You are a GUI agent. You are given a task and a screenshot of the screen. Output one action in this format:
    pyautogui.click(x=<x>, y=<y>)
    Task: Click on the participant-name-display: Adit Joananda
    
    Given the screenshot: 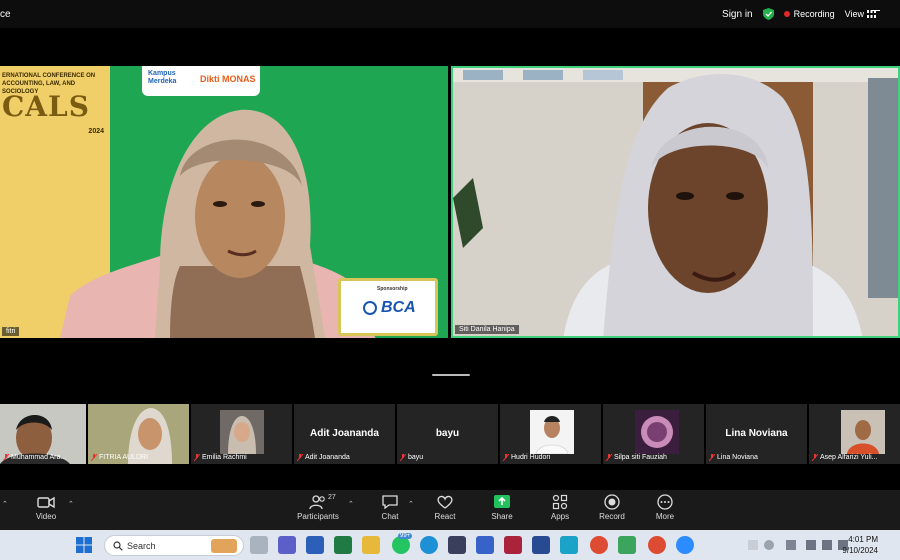 What is the action you would take?
    pyautogui.click(x=344, y=433)
    